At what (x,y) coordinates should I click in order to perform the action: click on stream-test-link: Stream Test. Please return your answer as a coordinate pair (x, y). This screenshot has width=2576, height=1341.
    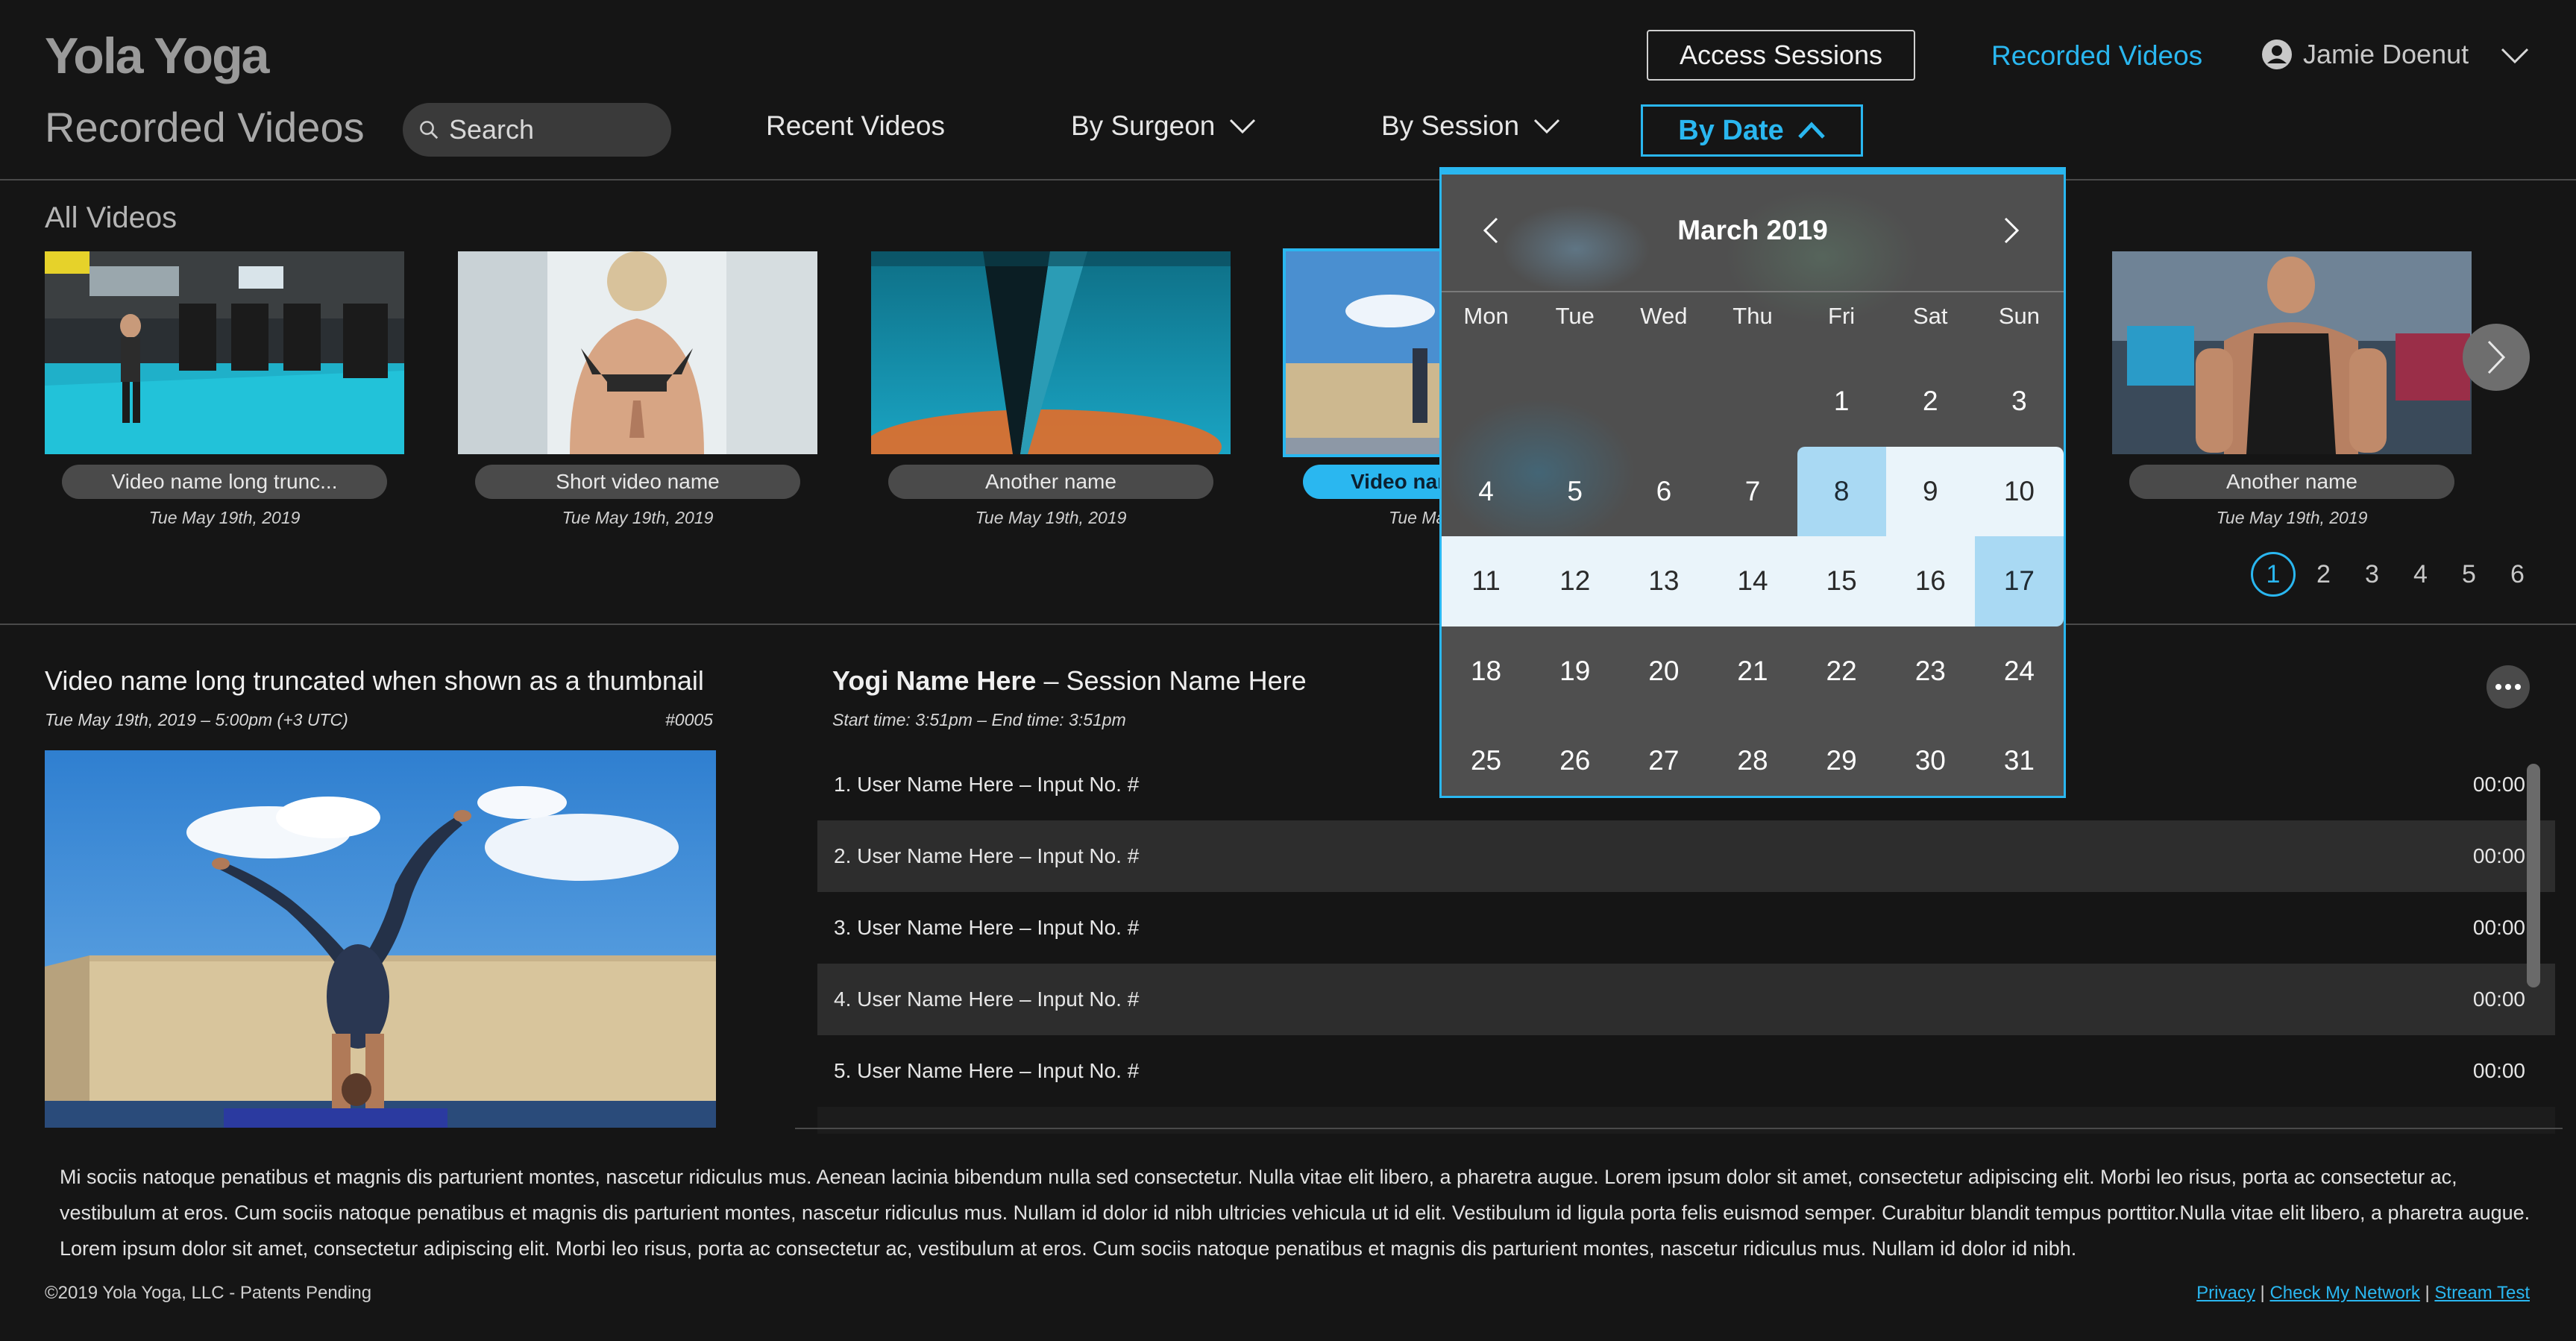
    Looking at the image, I should click on (2482, 1293).